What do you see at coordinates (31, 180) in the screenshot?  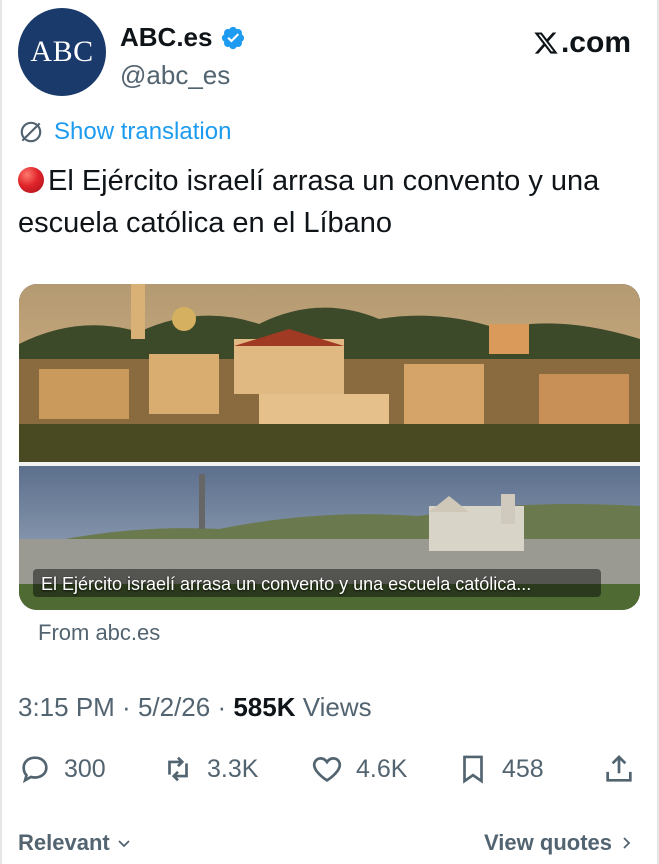 I see `red-circle-emoji-icon` at bounding box center [31, 180].